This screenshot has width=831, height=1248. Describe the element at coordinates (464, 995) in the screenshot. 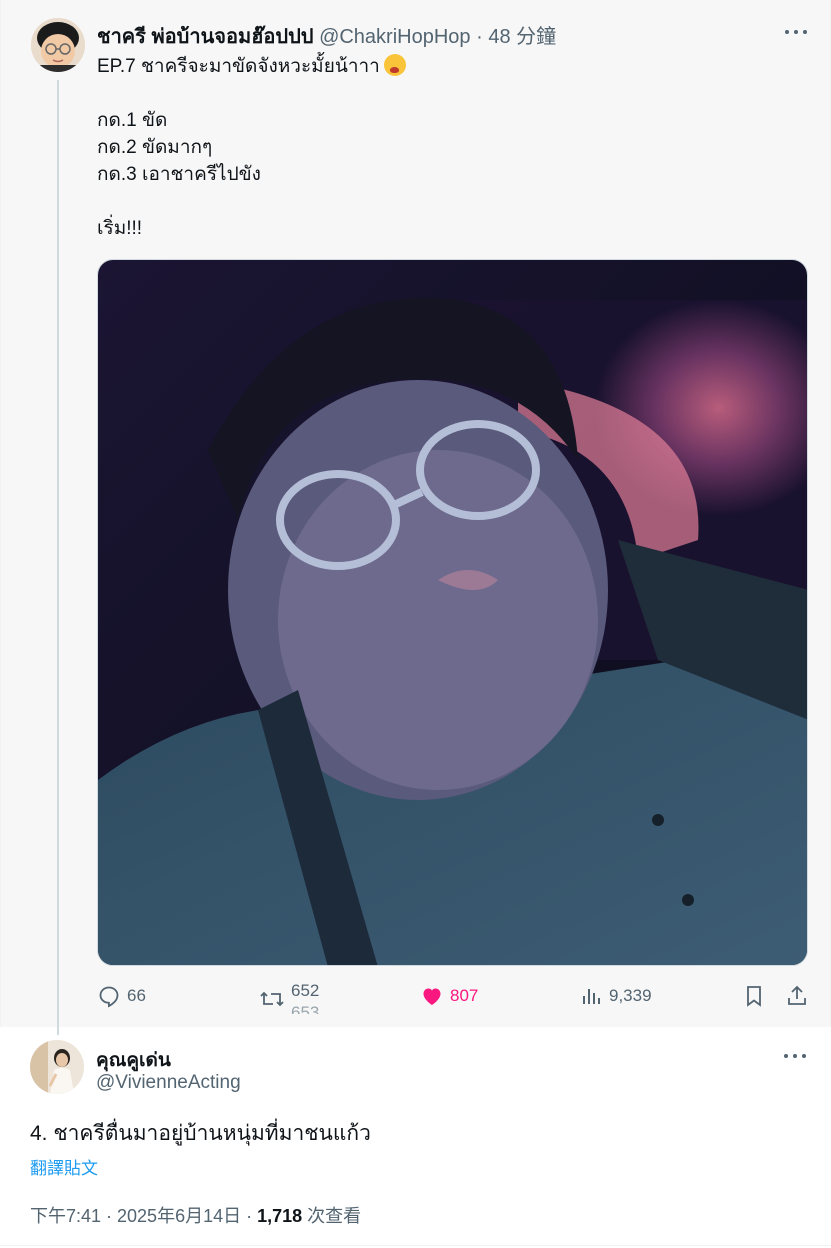

I see `like-count: 807` at that location.